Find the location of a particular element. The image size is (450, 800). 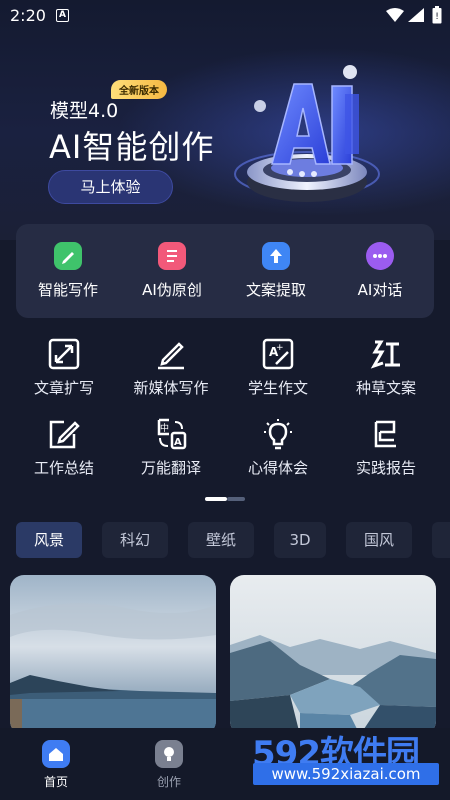

quick-action-label: 文案提取 is located at coordinates (275, 290).